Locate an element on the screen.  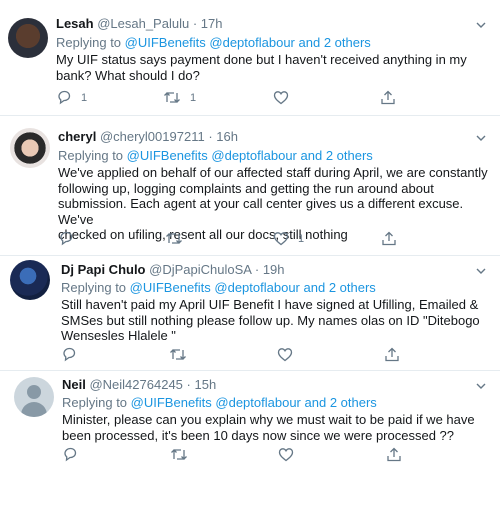
tweet-time: 15h is located at coordinates (206, 384).